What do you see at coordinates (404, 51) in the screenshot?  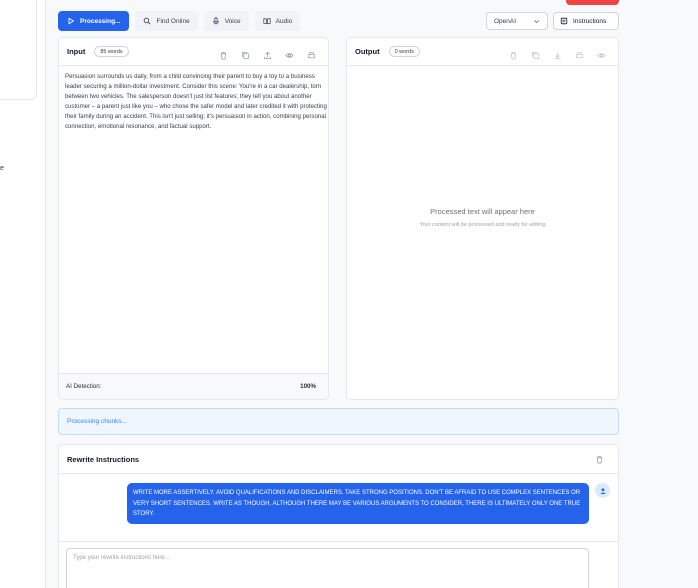 I see `output-word-count-badge: 0 words` at bounding box center [404, 51].